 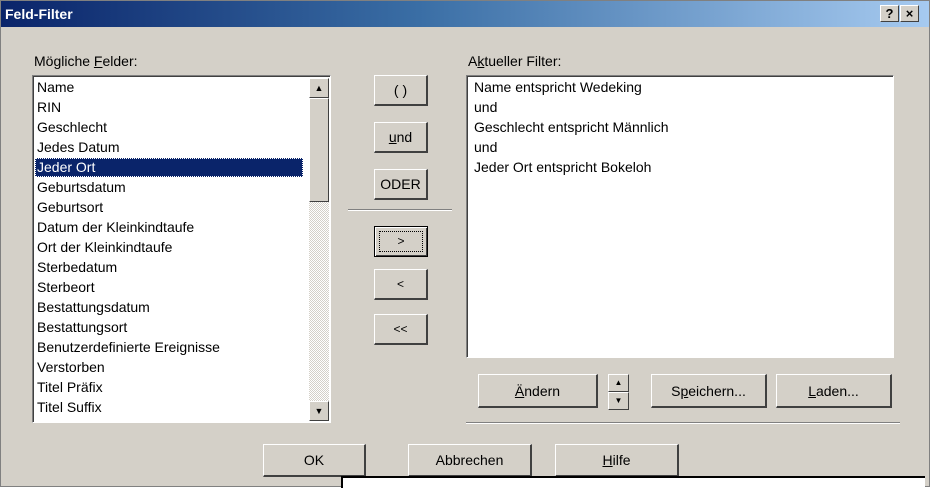 What do you see at coordinates (169, 347) in the screenshot?
I see `list-item: Benutzerdefinierte Ereignisse` at bounding box center [169, 347].